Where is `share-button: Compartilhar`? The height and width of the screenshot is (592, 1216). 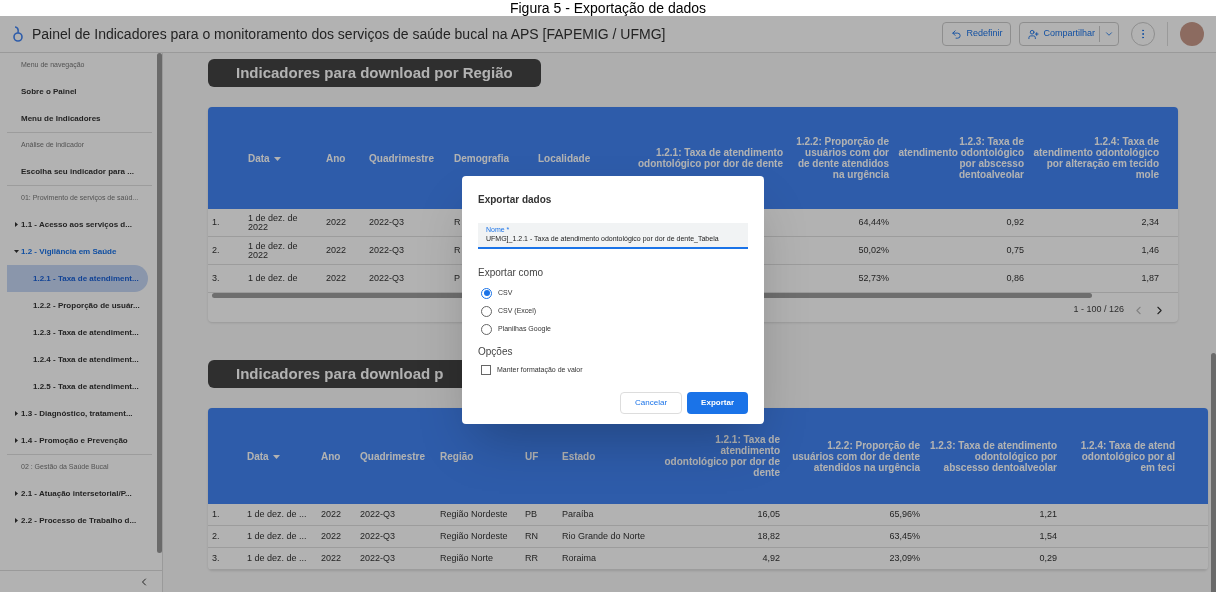
share-button: Compartilhar is located at coordinates (1069, 34).